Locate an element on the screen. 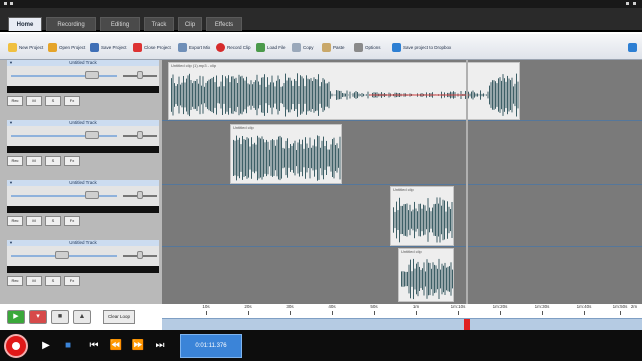 Image resolution: width=642 pixels, height=361 pixels. tab-recording: Recording is located at coordinates (71, 24).